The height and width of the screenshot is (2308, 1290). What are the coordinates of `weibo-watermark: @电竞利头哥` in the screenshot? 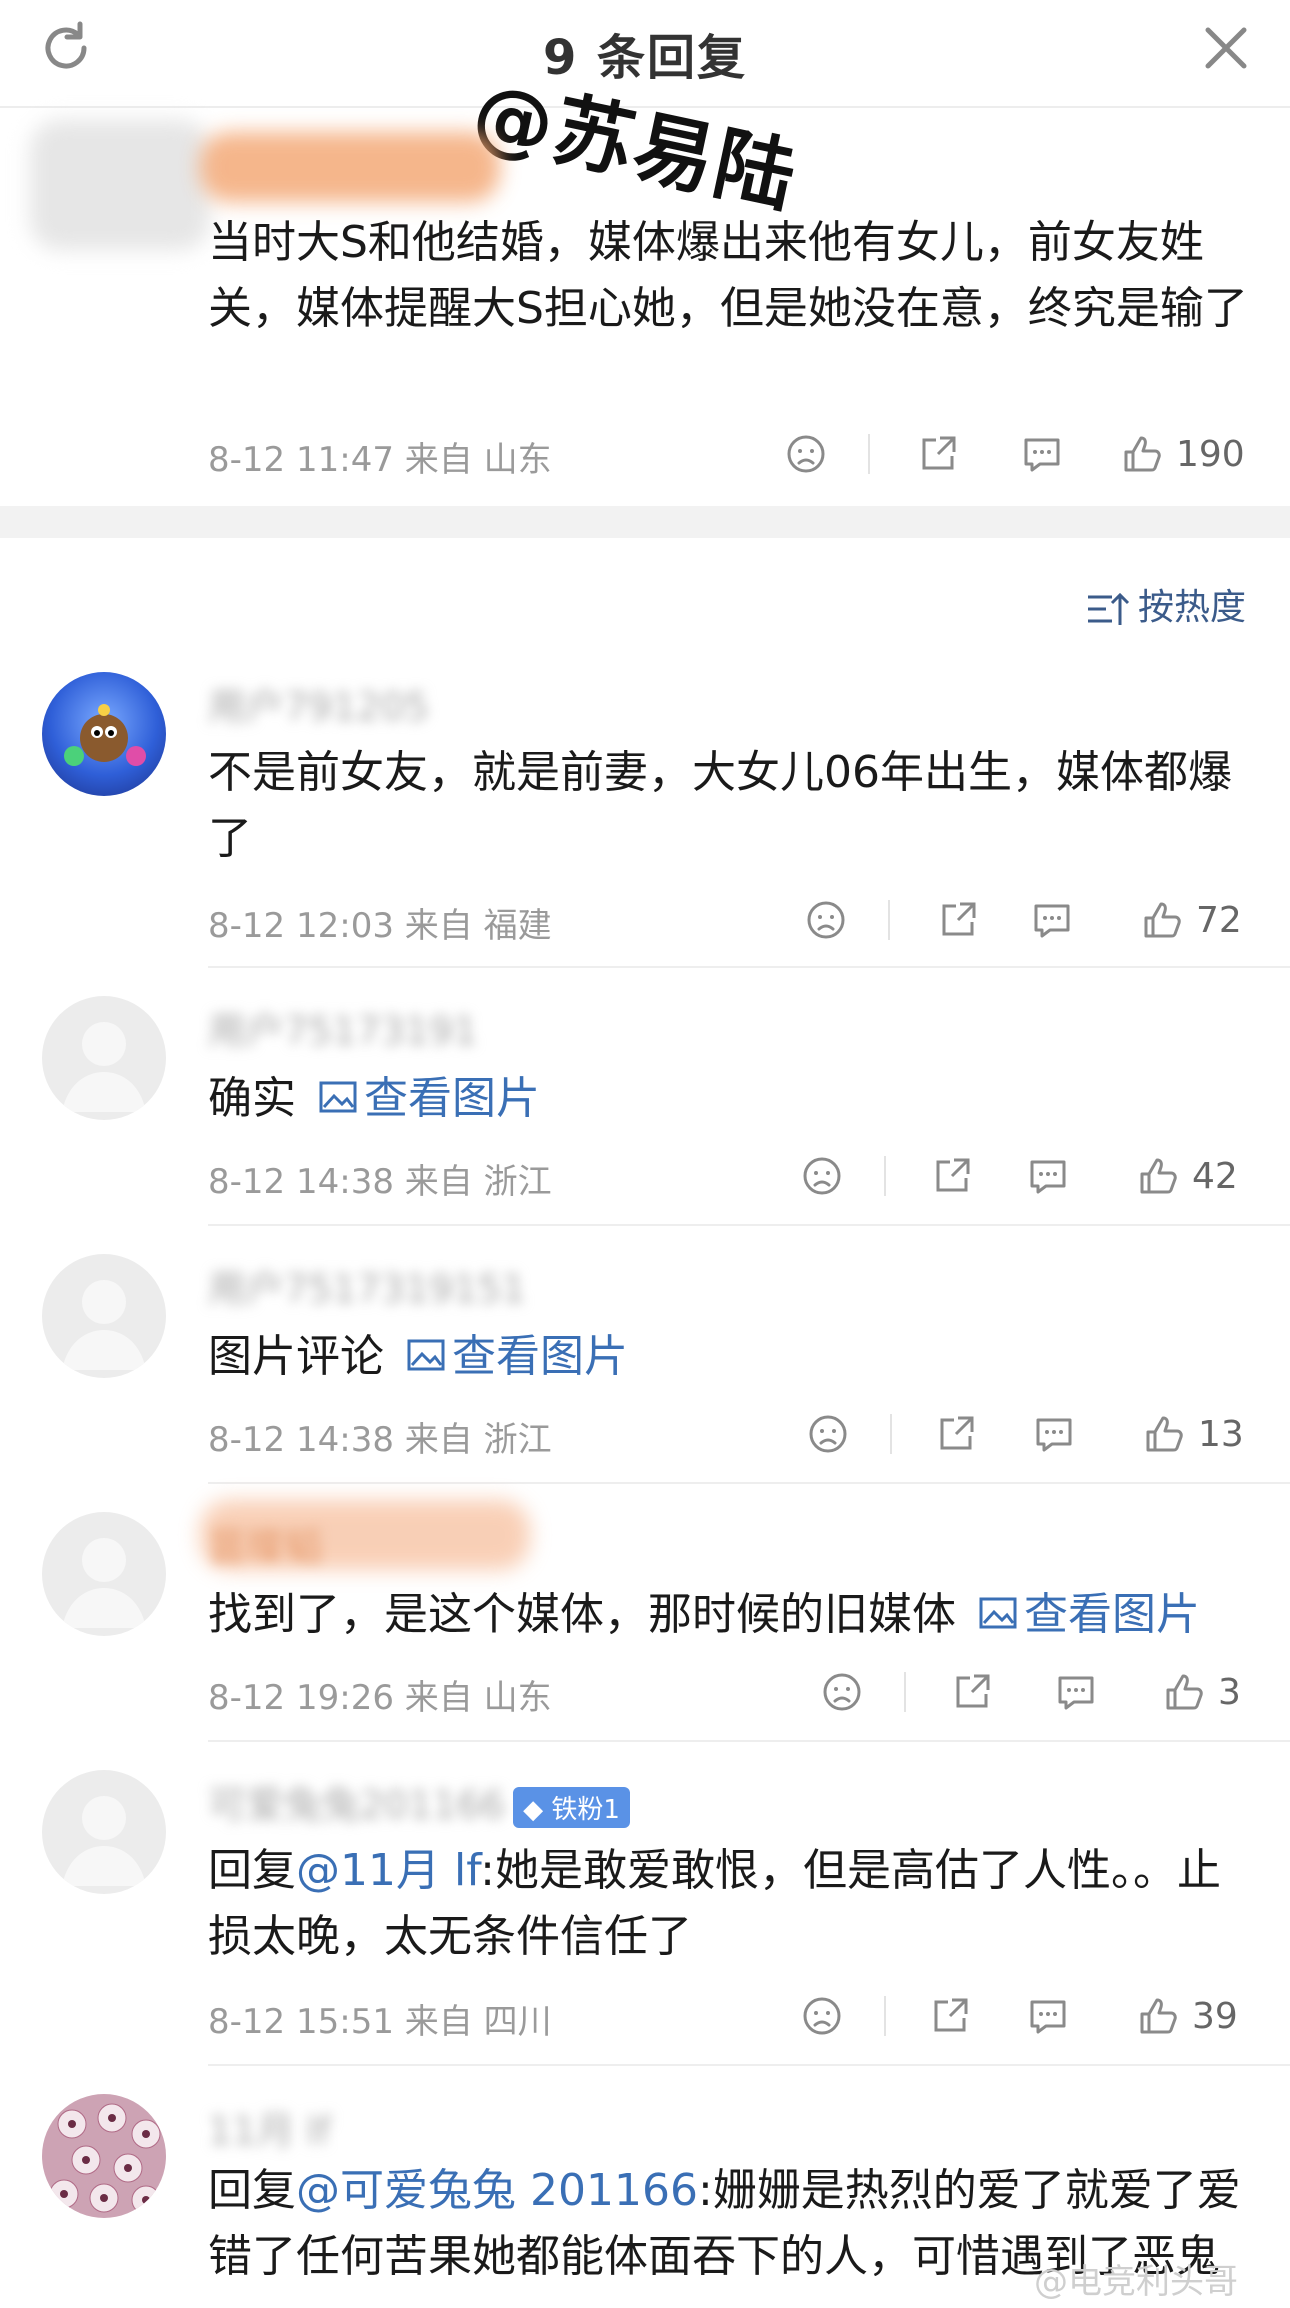 It's located at (1136, 2282).